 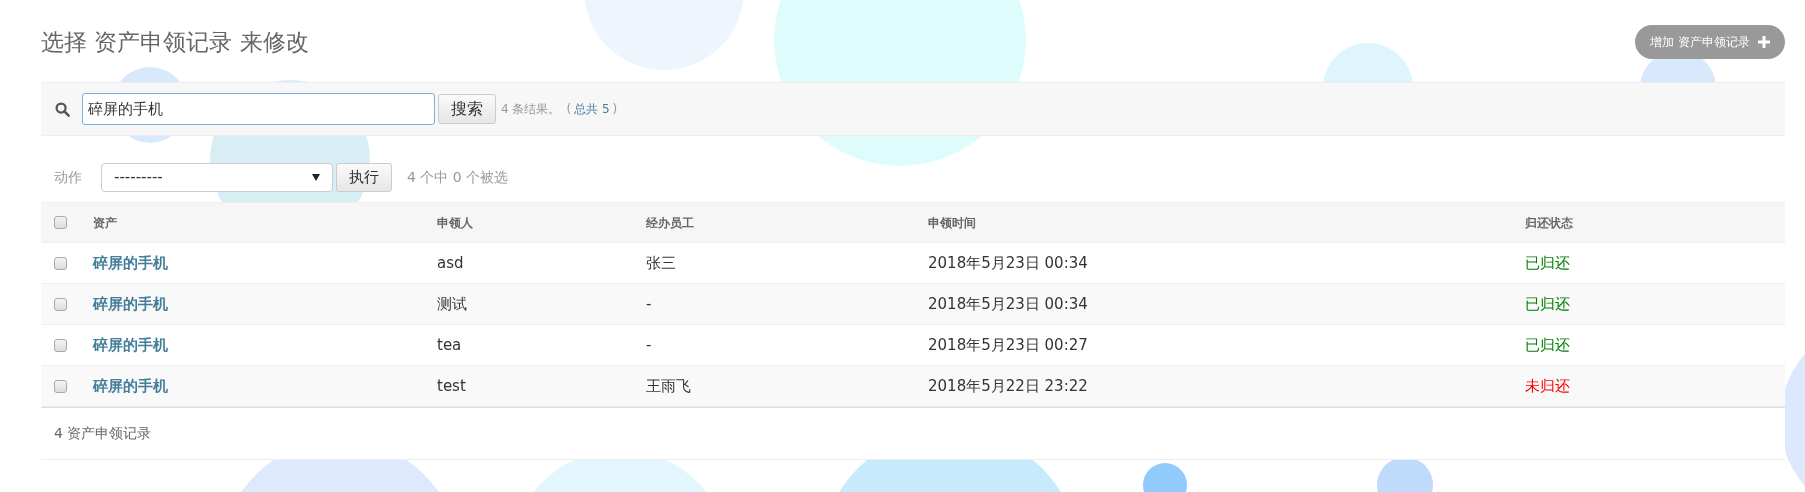 I want to click on table-cell-text: 张三, so click(x=661, y=263).